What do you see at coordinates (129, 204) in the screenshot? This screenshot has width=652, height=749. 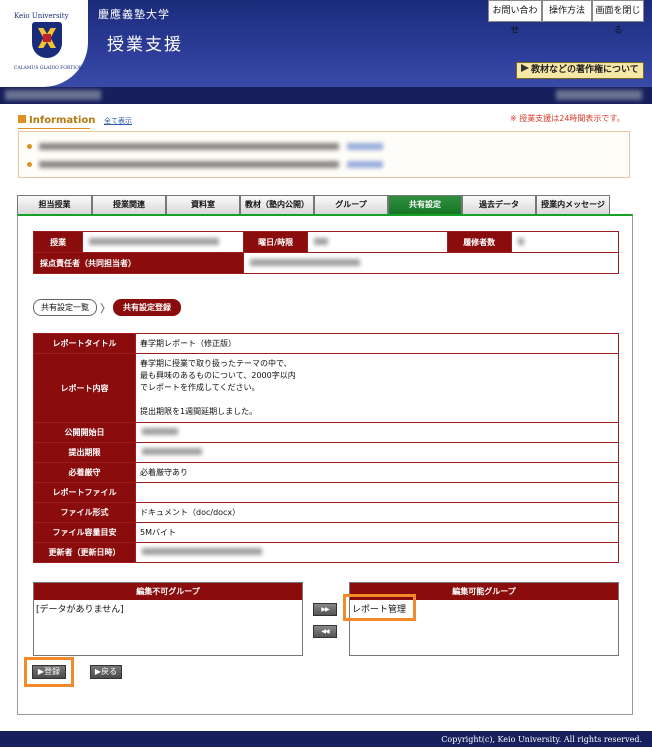 I see `tab-course-related: 授業関連` at bounding box center [129, 204].